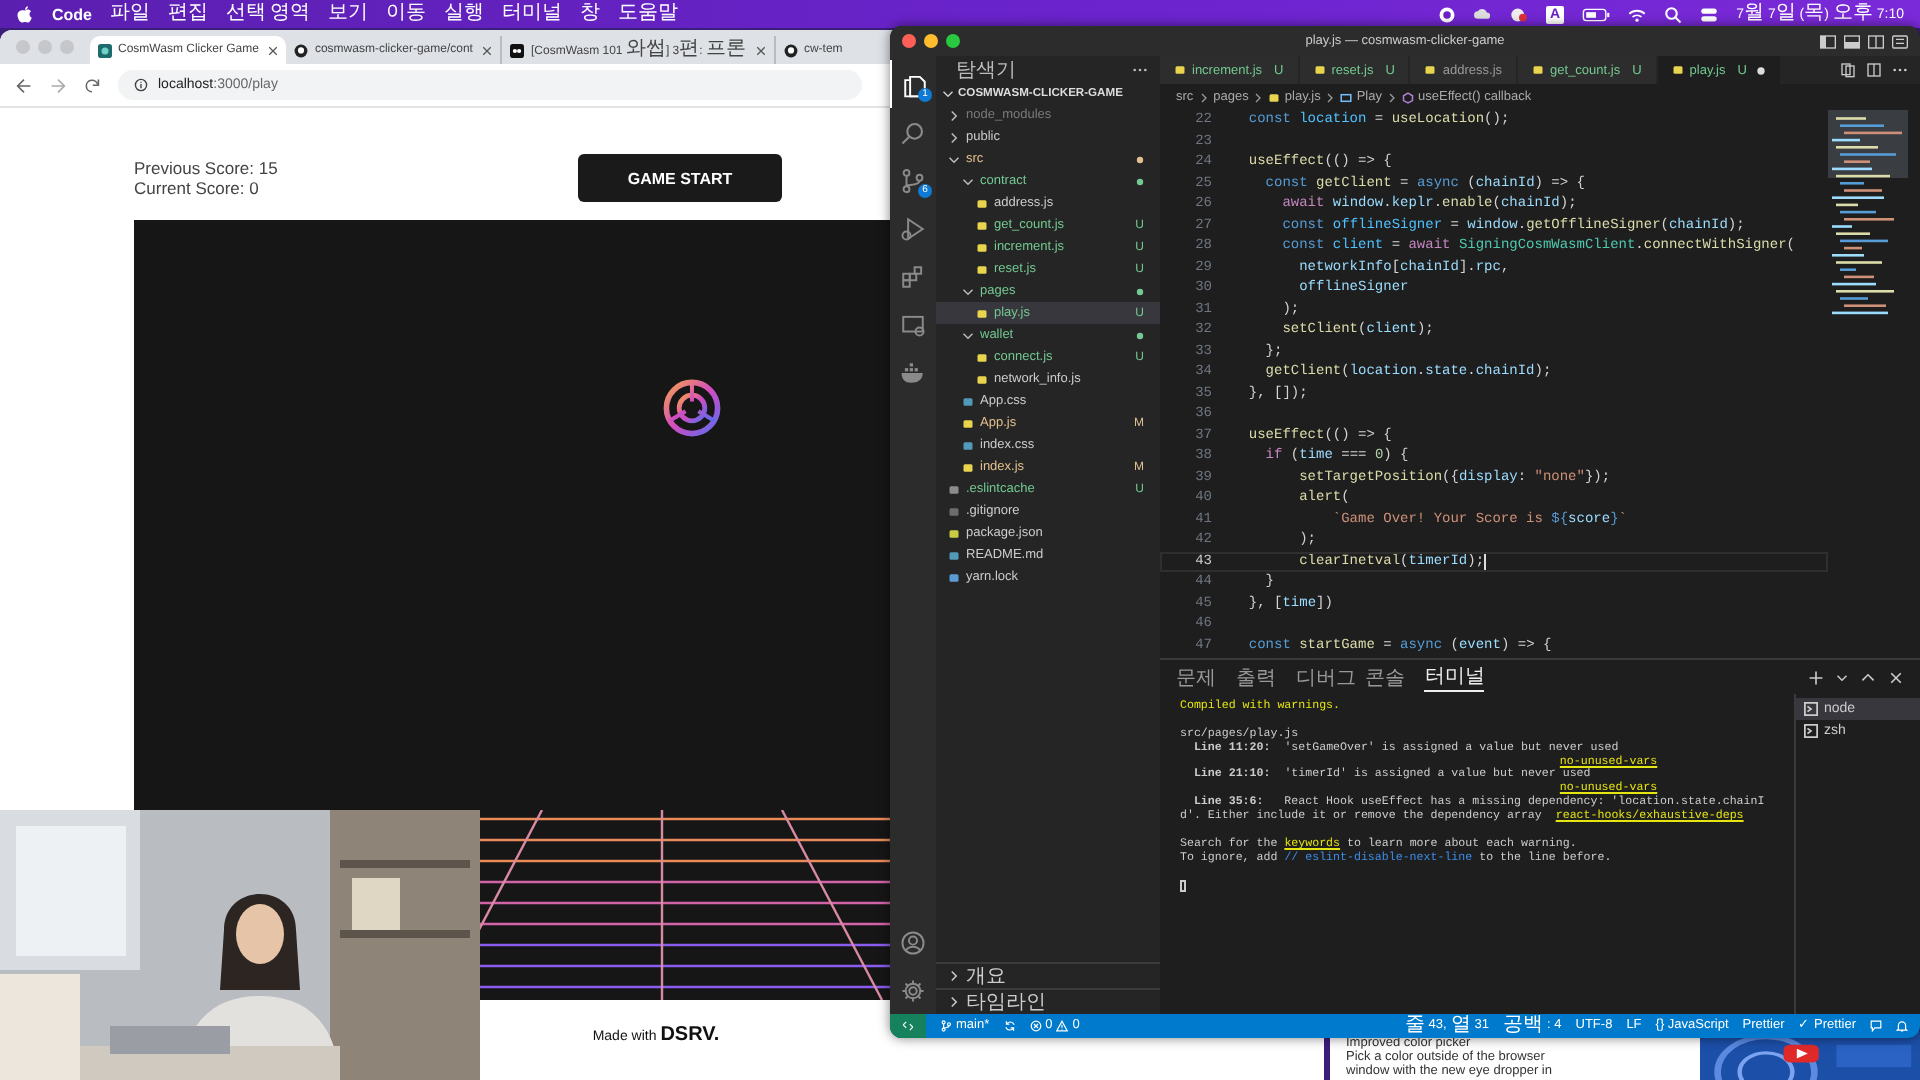  I want to click on panel-toggle-icon, so click(1852, 41).